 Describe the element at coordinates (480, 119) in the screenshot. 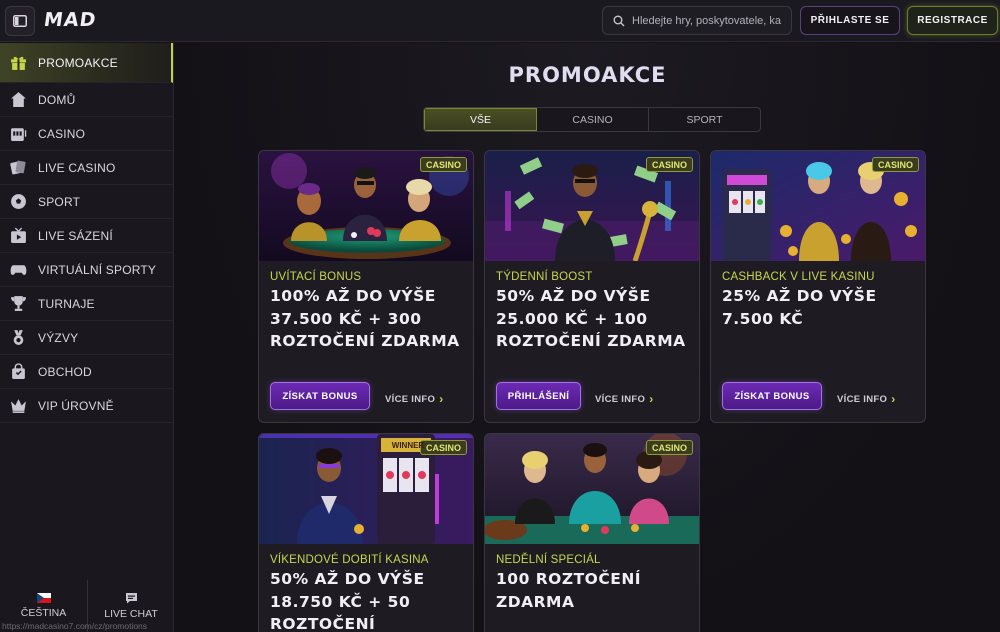

I see `tab-vse: VŠE` at that location.